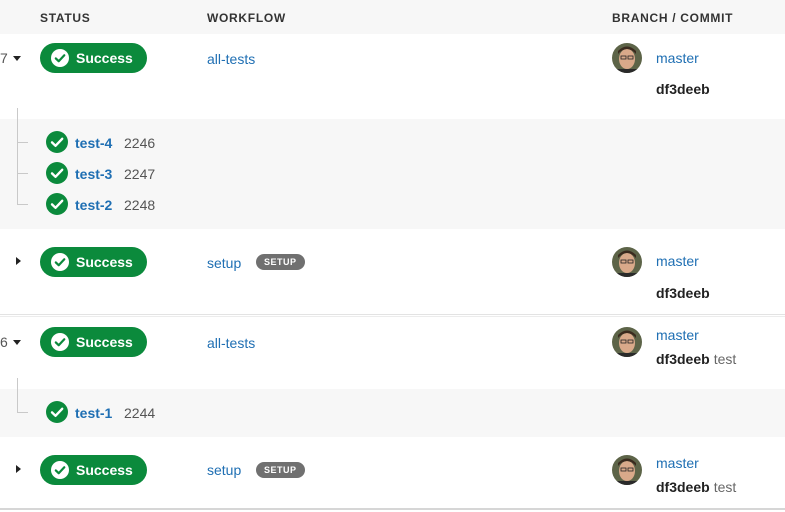  I want to click on workflow-row: Success setup SETUP master df3deeb test, so click(392, 472).